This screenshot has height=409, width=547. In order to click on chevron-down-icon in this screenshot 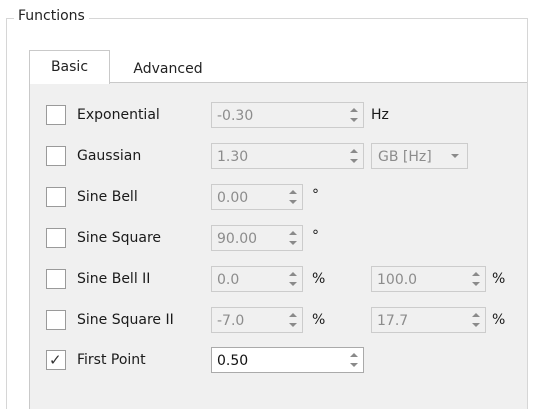, I will do `click(455, 156)`.